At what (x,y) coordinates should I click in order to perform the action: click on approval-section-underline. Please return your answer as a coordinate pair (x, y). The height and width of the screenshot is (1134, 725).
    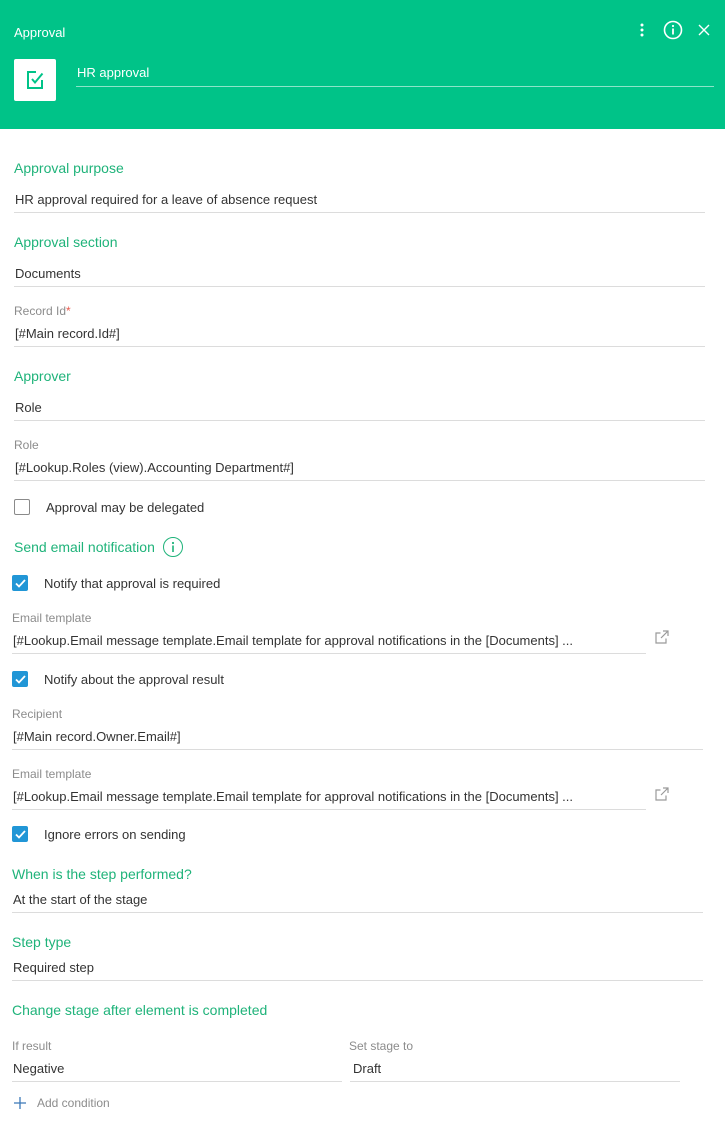
    Looking at the image, I should click on (359, 286).